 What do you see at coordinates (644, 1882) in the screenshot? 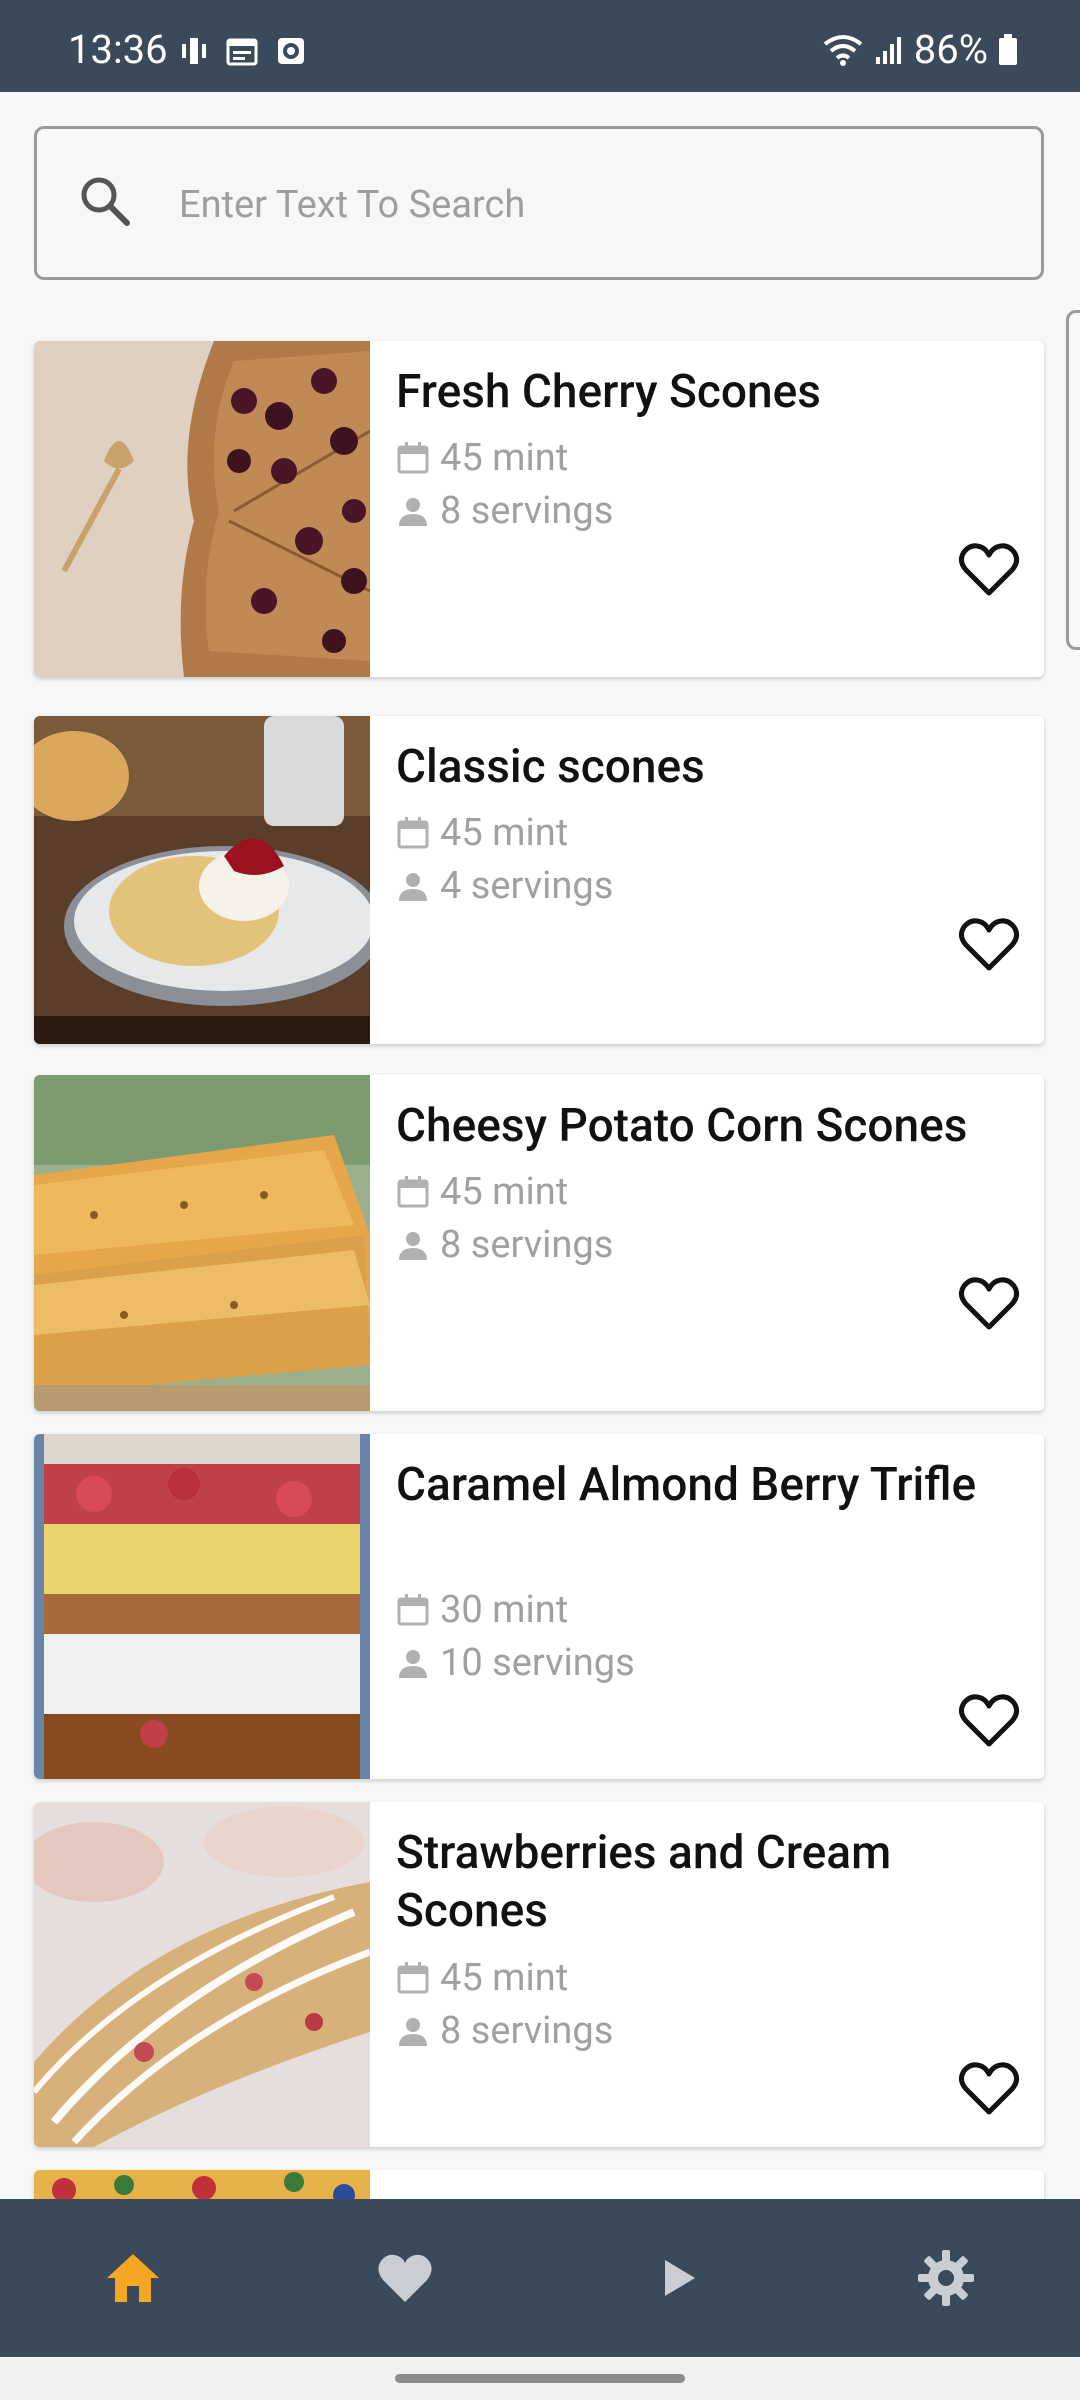
I see `recipe-title: Strawberries and Cream Scones` at bounding box center [644, 1882].